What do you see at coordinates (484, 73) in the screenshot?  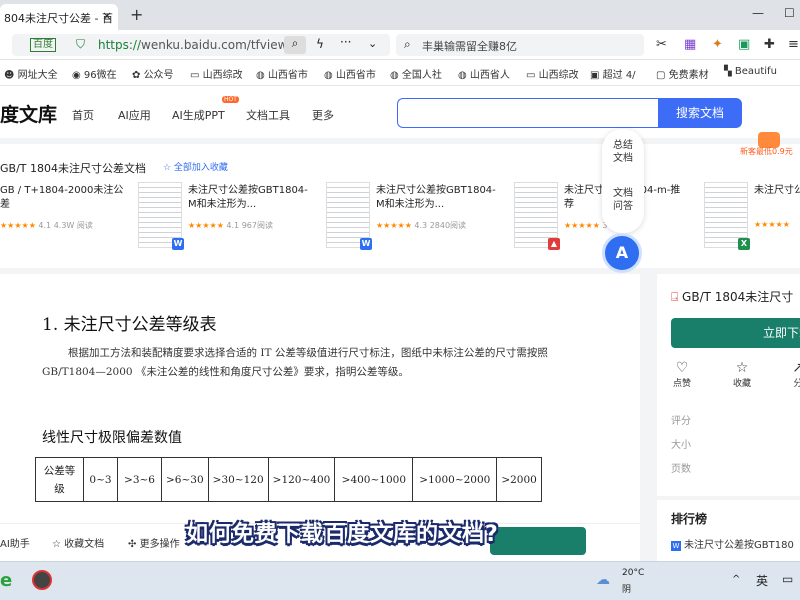 I see `bookmark-item: ◍ 山西省人` at bounding box center [484, 73].